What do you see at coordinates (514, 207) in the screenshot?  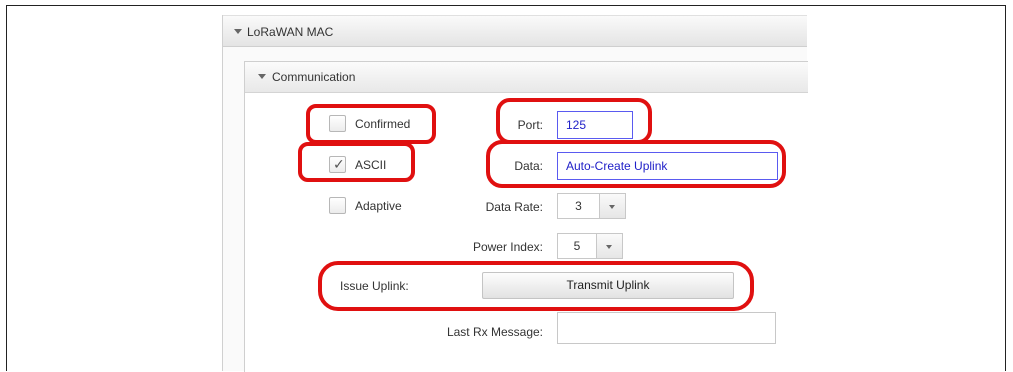 I see `data-rate-label: Data Rate:` at bounding box center [514, 207].